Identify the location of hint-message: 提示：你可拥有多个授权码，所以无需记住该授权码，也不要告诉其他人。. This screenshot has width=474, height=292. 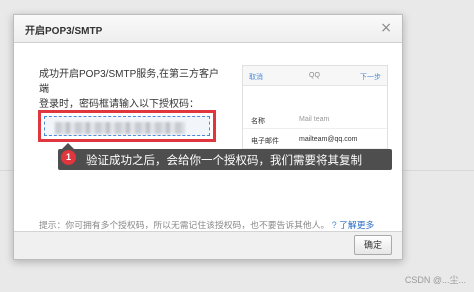
(184, 225).